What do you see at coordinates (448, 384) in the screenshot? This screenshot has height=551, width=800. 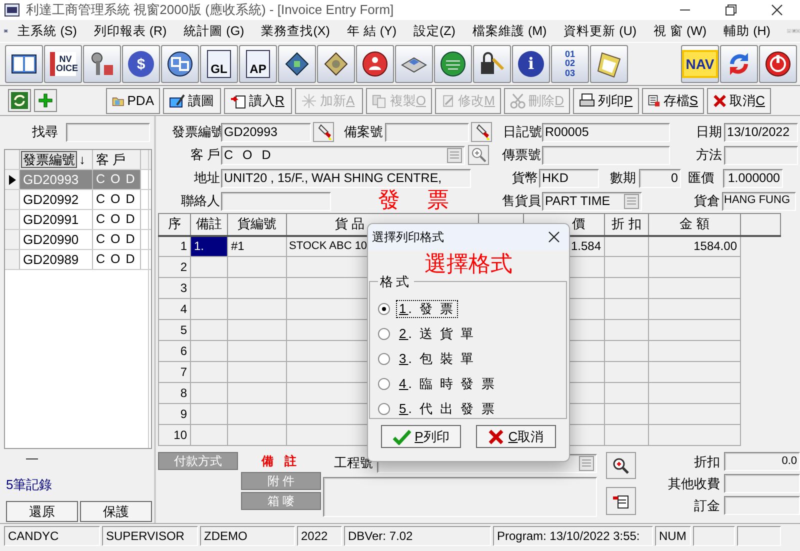 I see `option-label: 4. 臨 時 發 票` at bounding box center [448, 384].